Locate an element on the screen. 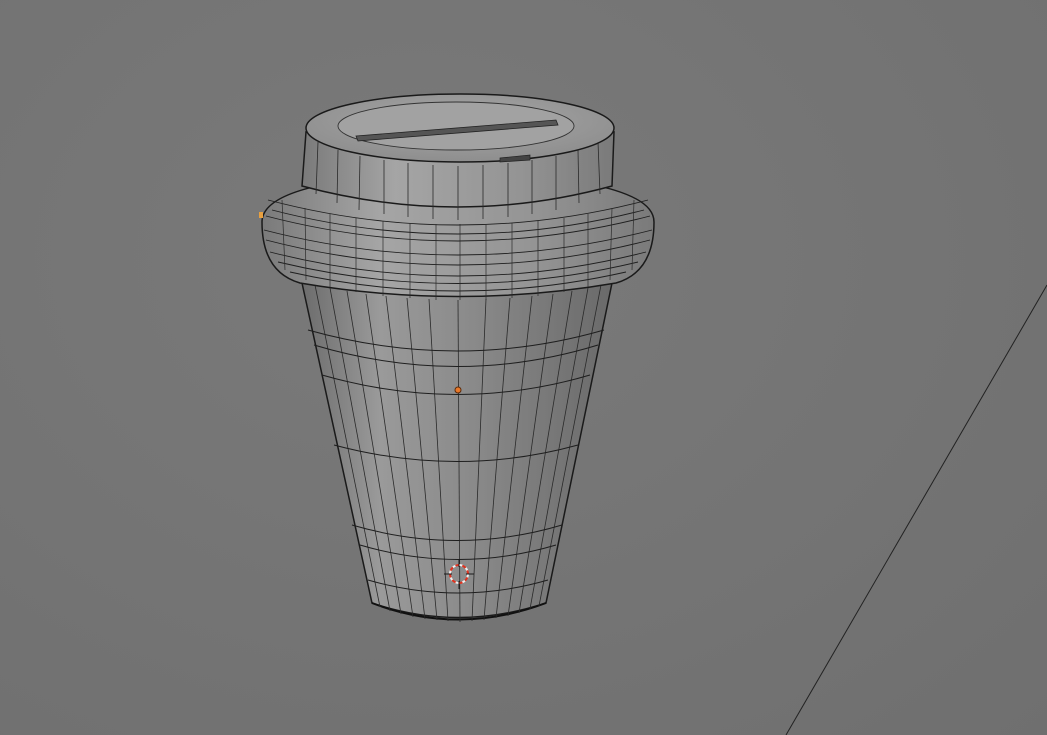 The image size is (1047, 735). cup-body is located at coordinates (457, 452).